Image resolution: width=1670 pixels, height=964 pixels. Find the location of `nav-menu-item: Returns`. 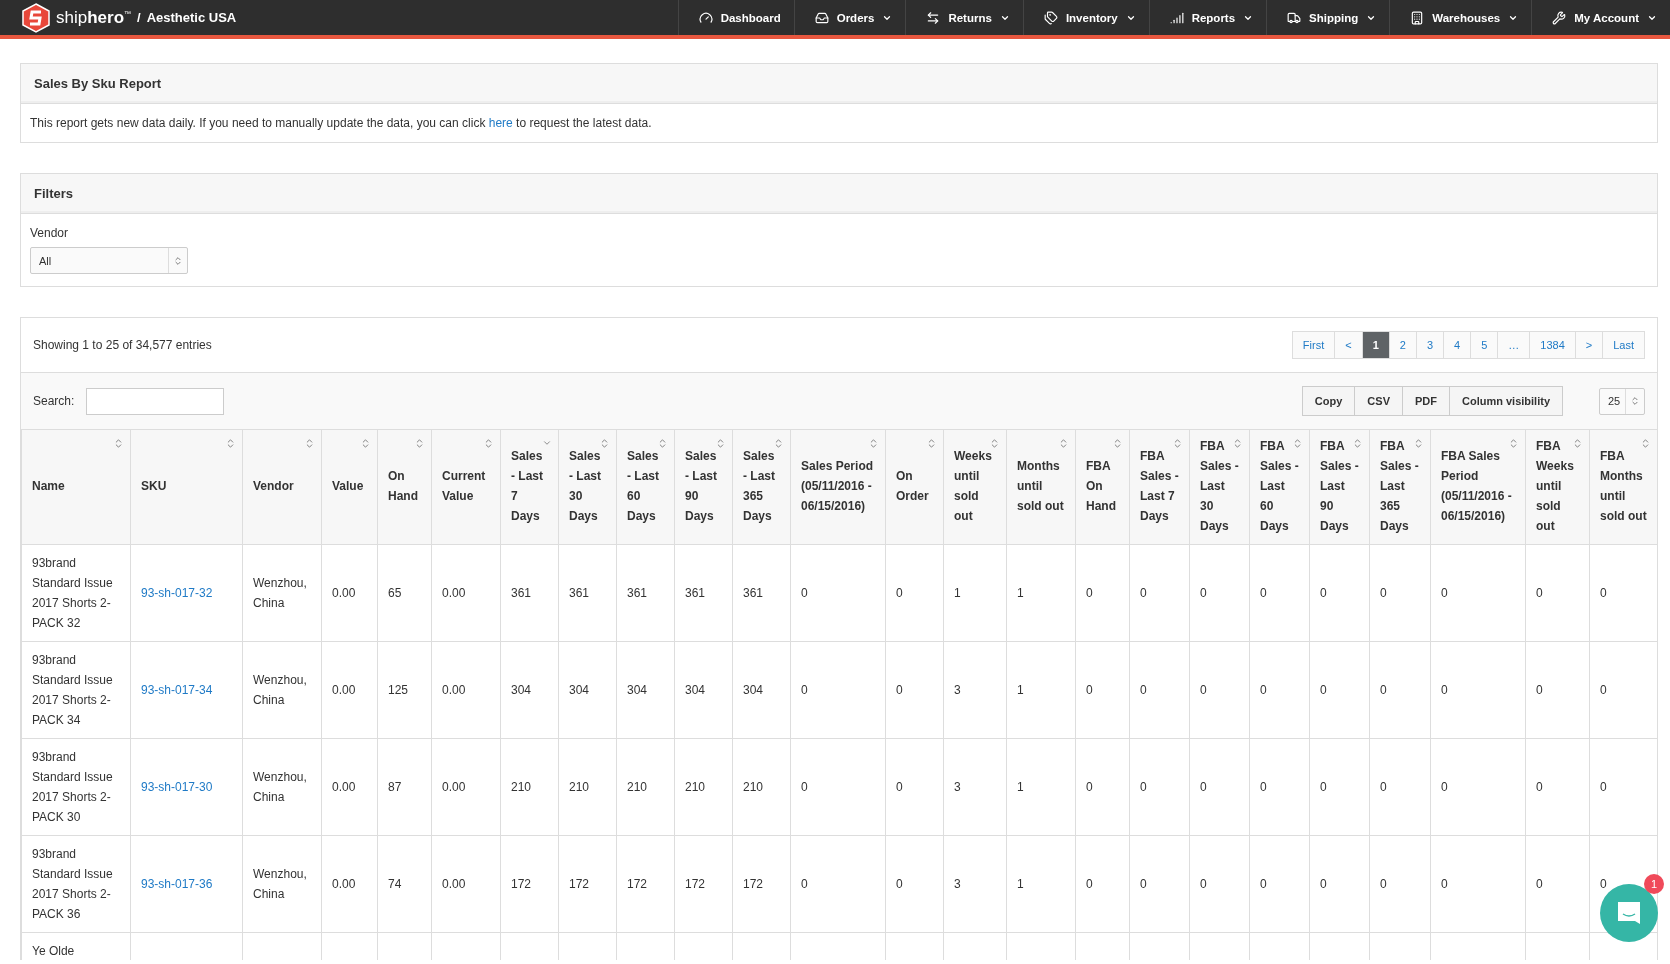

nav-menu-item: Returns is located at coordinates (964, 17).